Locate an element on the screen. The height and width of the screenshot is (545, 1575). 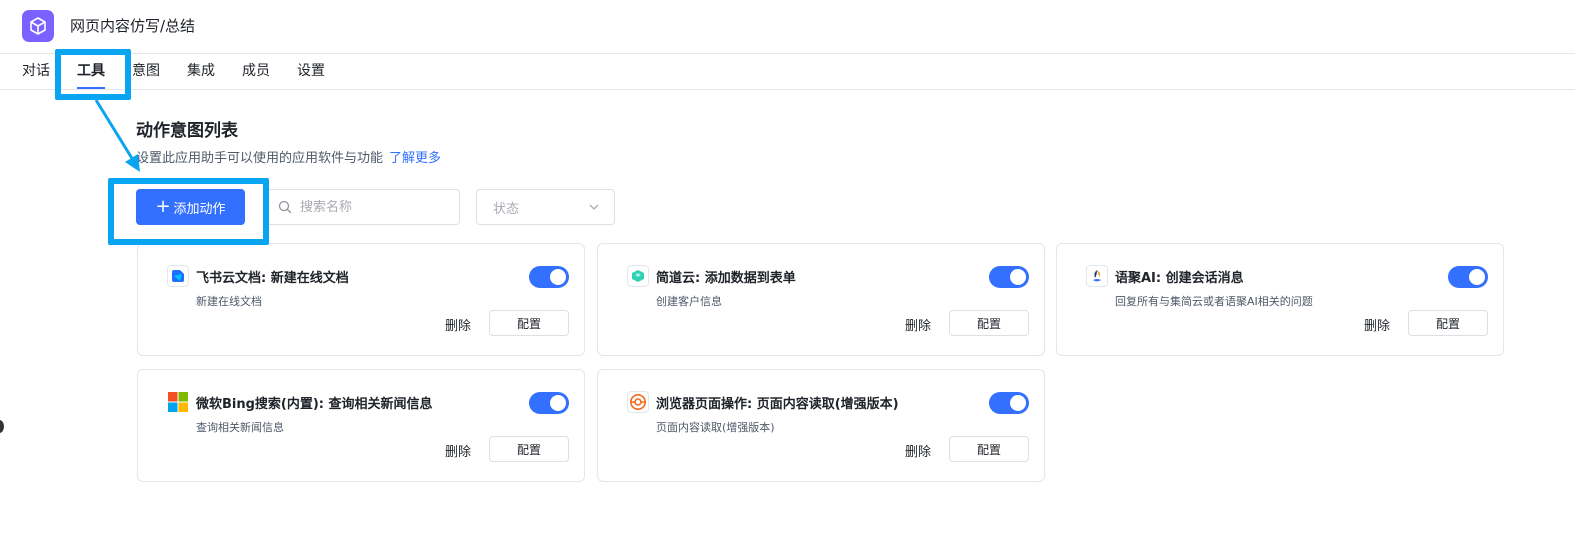
action-title: 浏览器页面操作: 页面内容读取(增强版本) is located at coordinates (777, 404).